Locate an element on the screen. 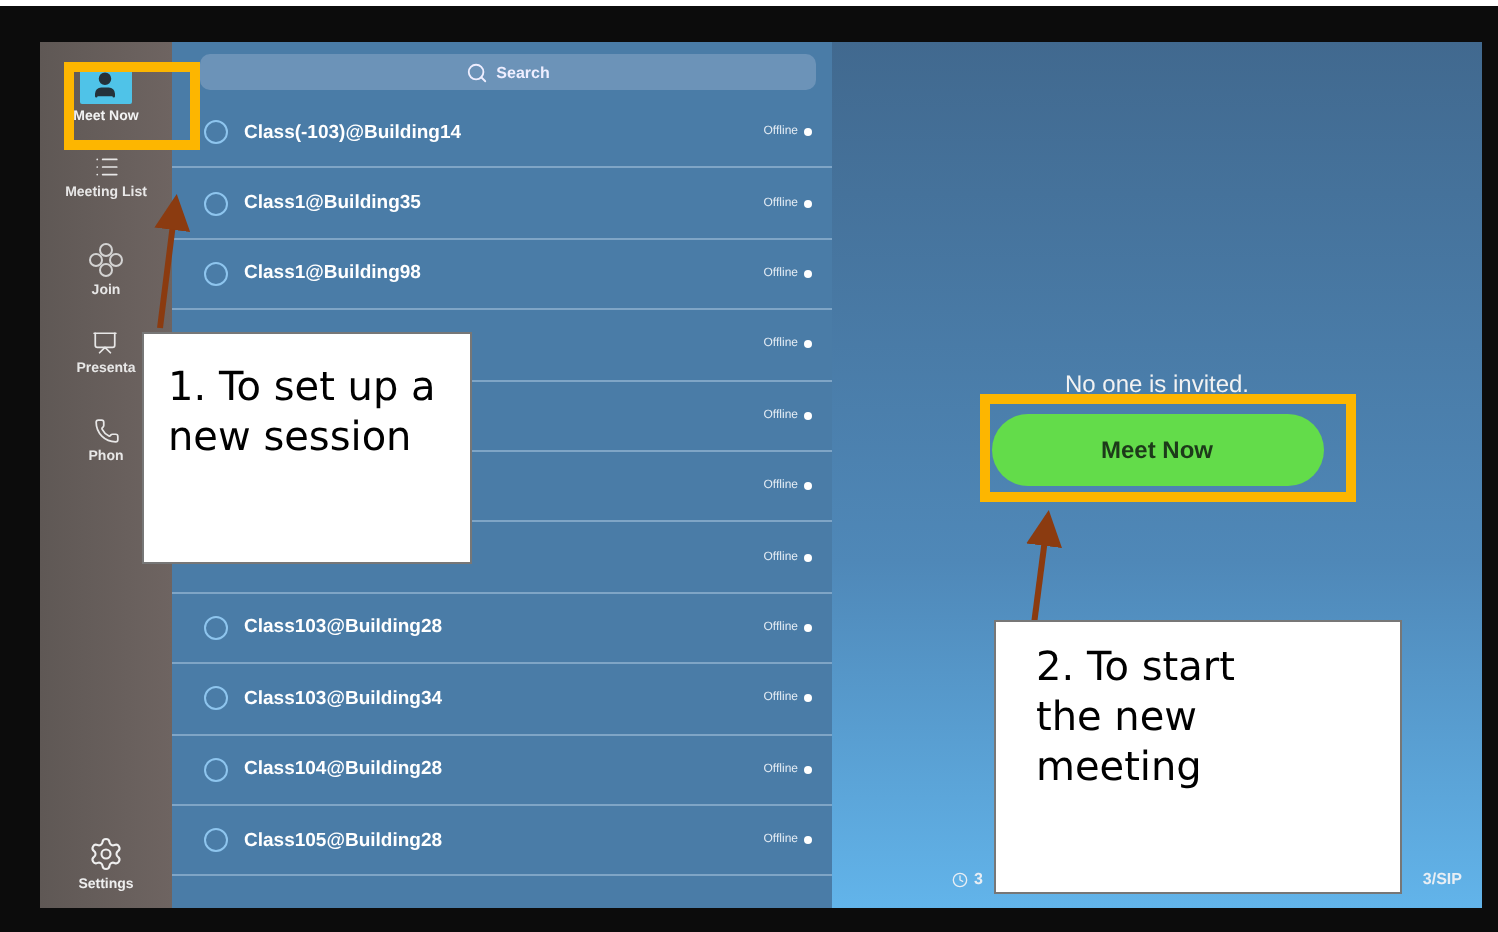  status-text: 3/SIP is located at coordinates (1442, 879).